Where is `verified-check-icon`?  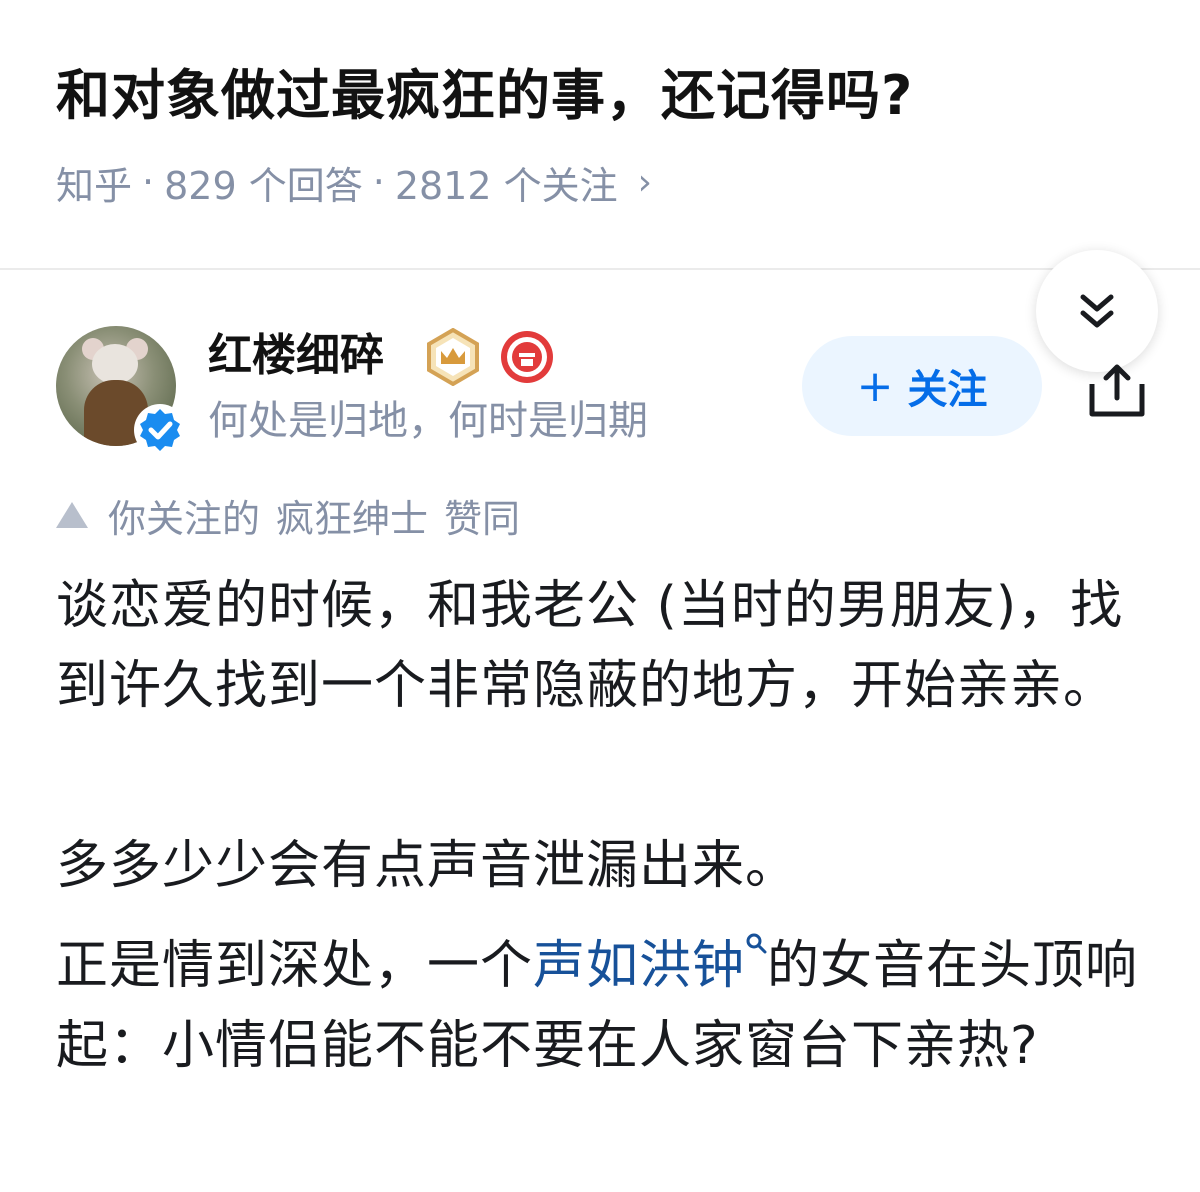
verified-check-icon is located at coordinates (160, 430).